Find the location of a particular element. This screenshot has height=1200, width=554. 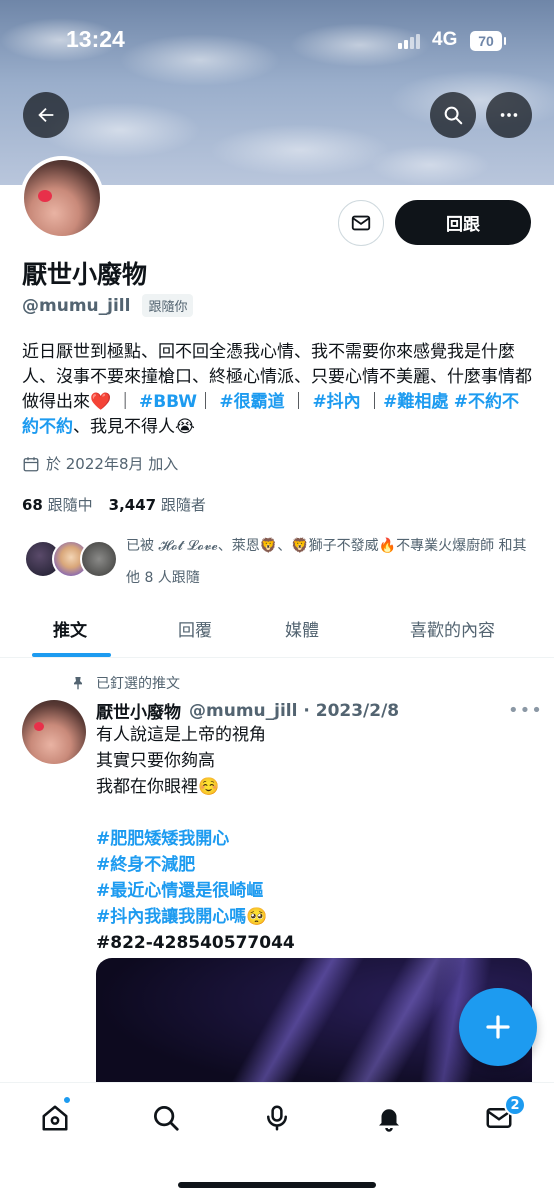

mutual-followers-avatars is located at coordinates (71, 560).